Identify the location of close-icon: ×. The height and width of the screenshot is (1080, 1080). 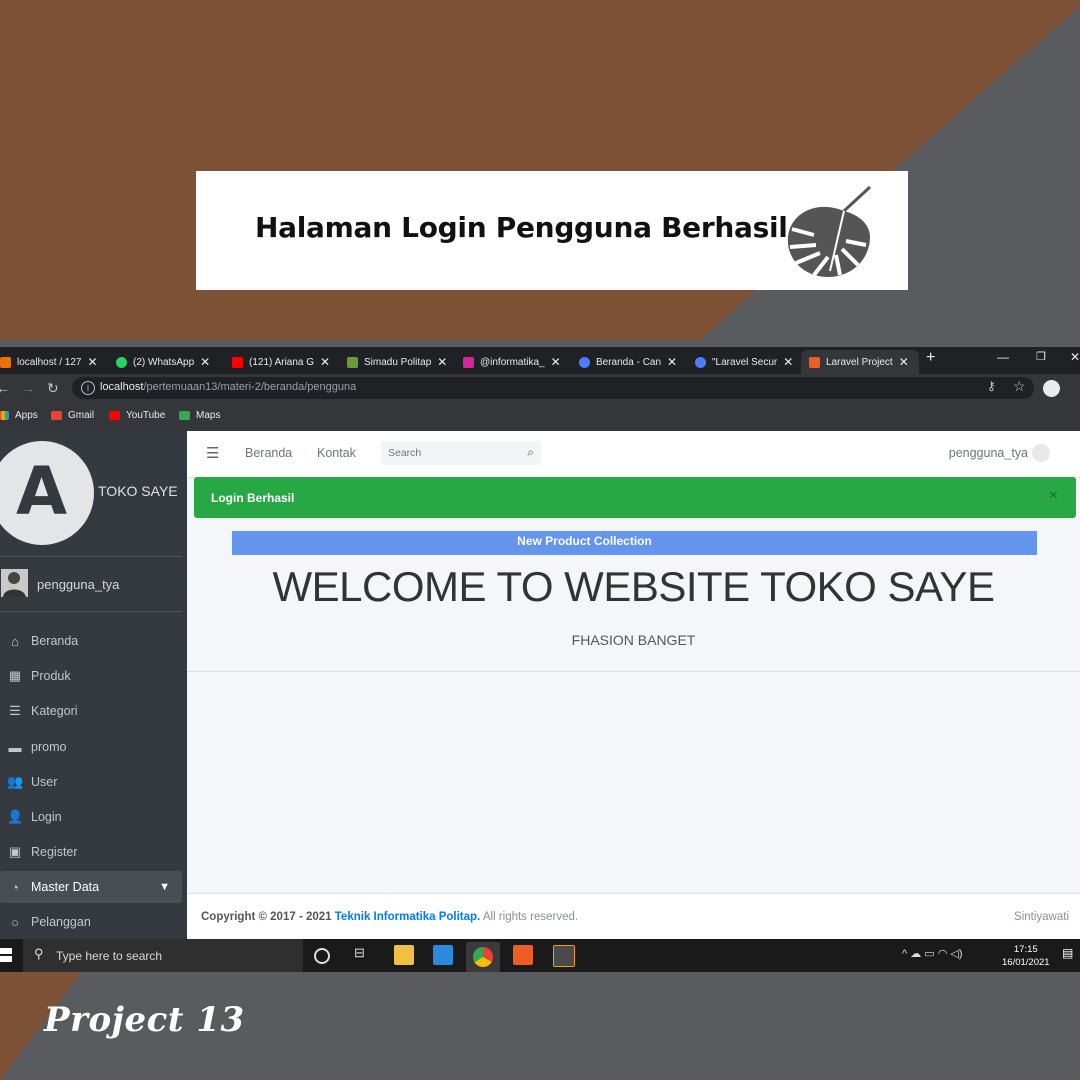
(1053, 496).